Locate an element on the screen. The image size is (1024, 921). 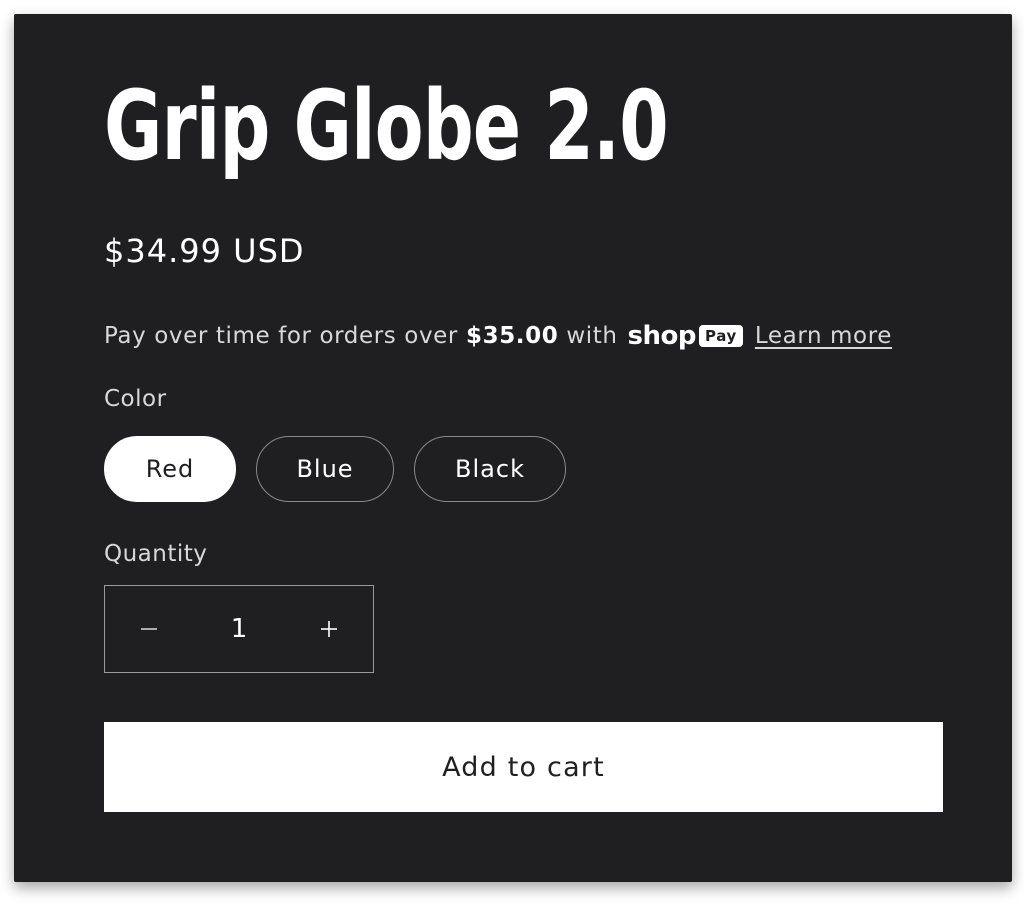
minus-icon is located at coordinates (149, 629).